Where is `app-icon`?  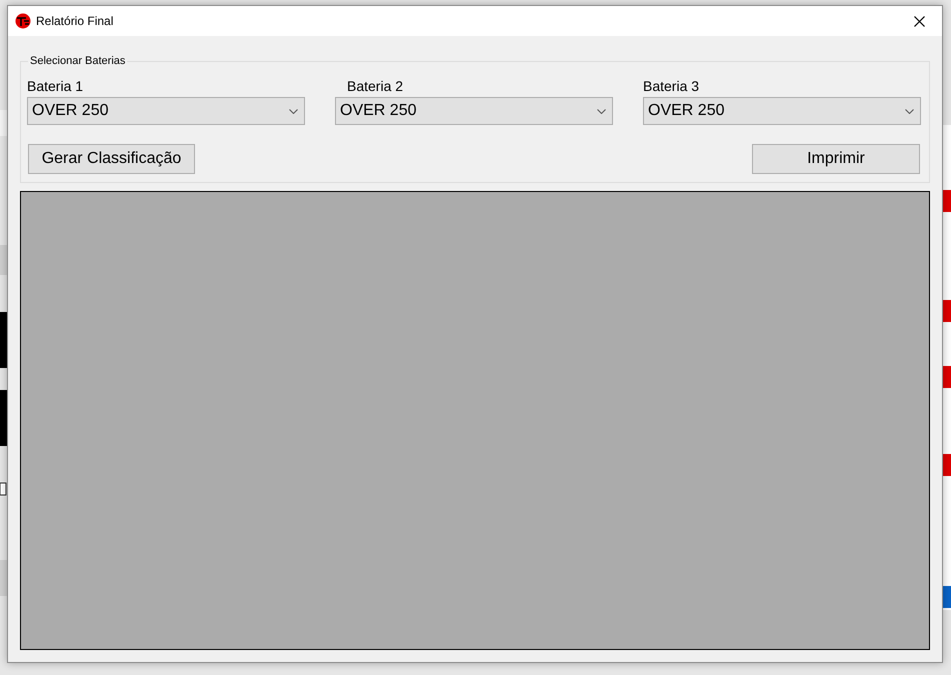 app-icon is located at coordinates (23, 21).